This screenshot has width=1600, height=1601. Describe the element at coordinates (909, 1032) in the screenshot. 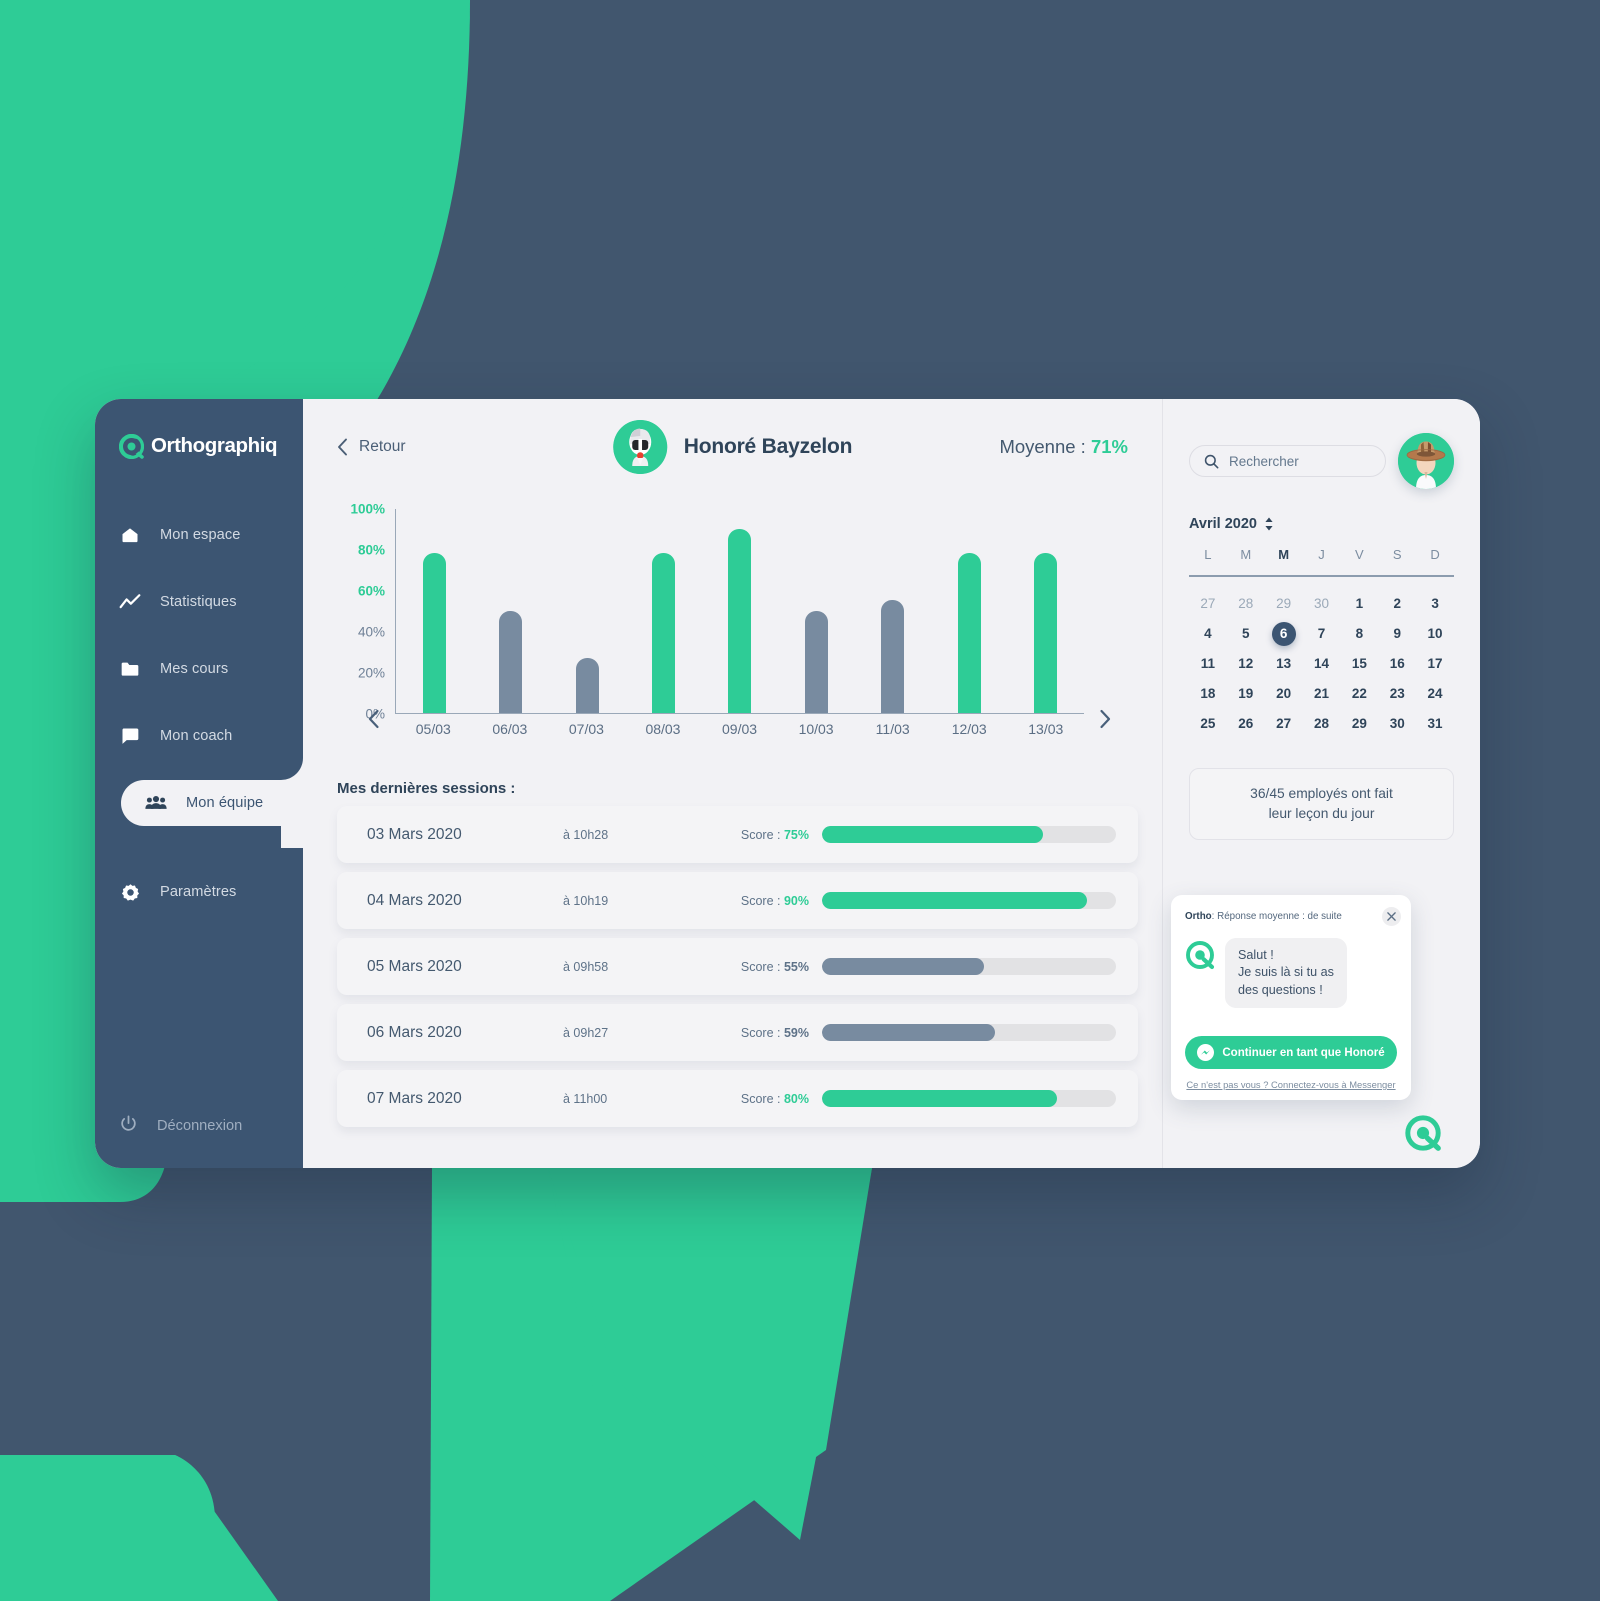

I see `session-progress-fill` at that location.